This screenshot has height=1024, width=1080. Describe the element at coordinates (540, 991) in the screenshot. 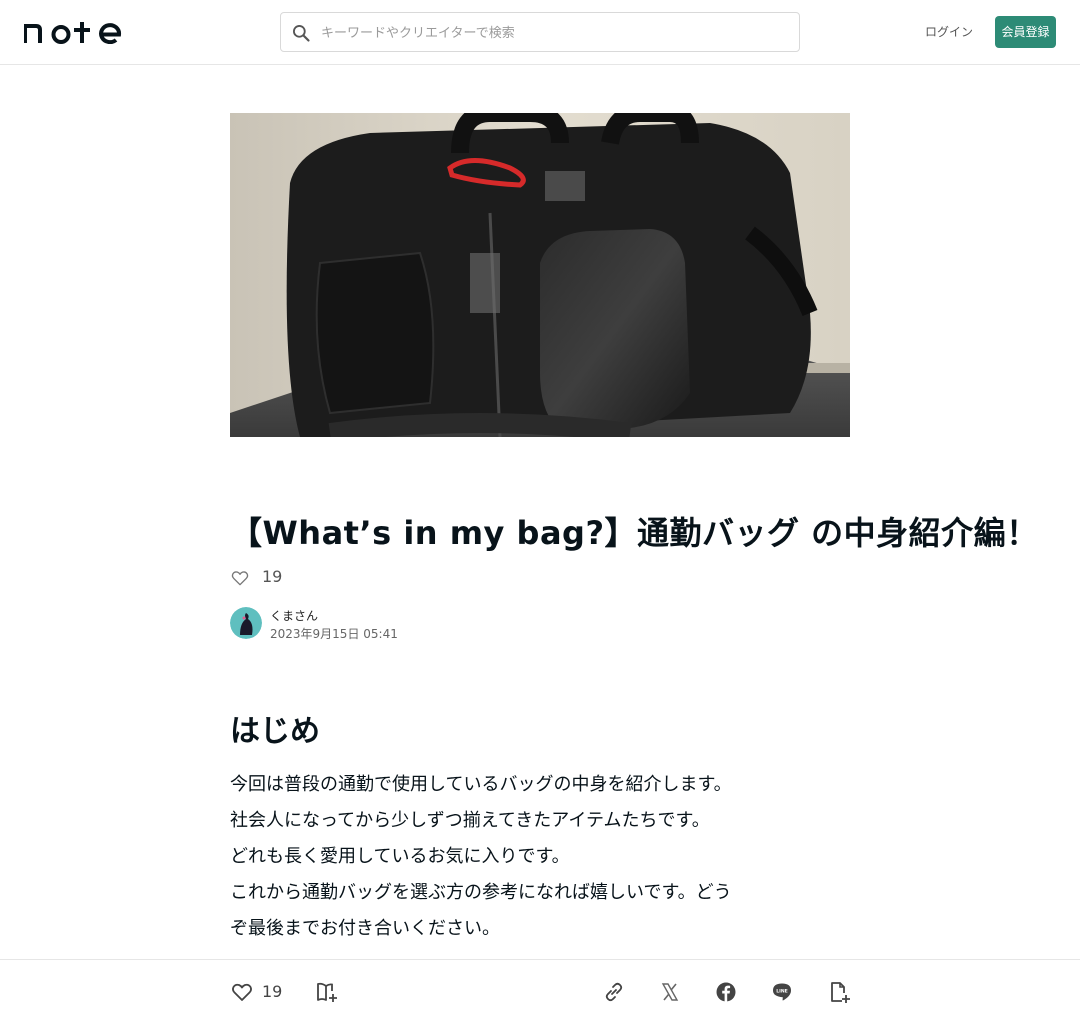

I see `bottom-action-bar: 19 LINE` at that location.